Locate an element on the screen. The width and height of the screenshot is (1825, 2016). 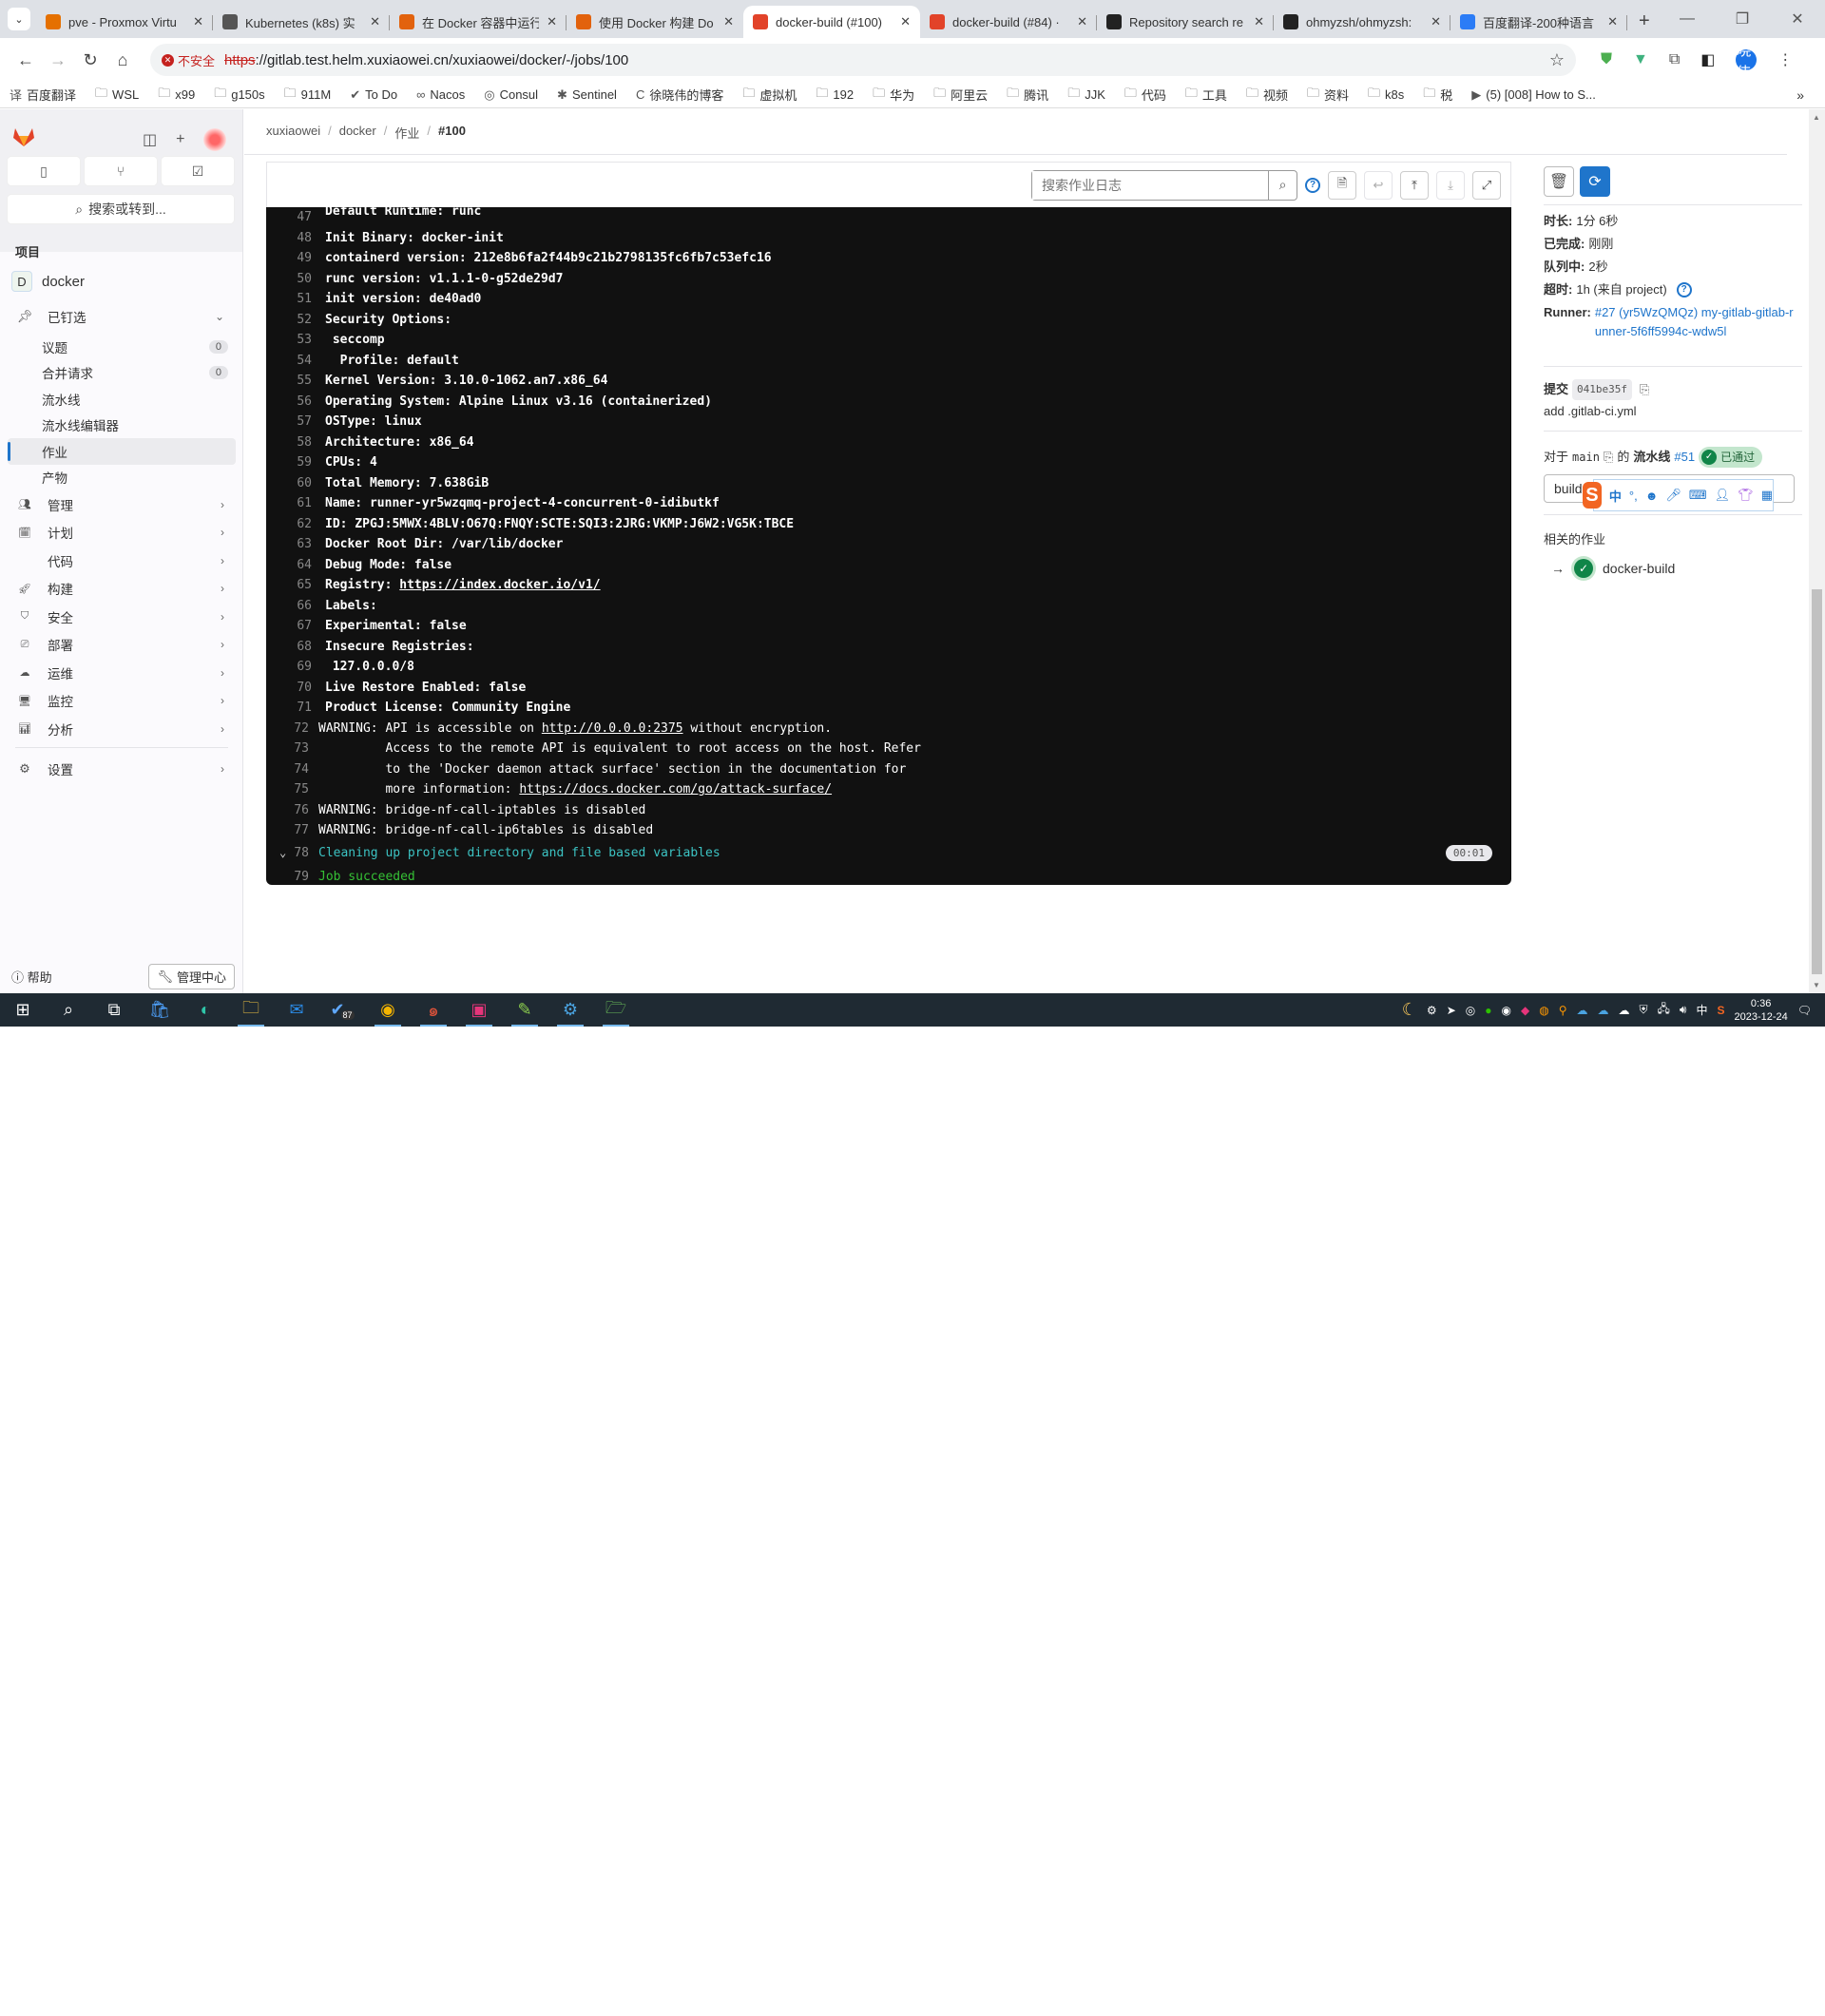
pipeline-link: #51 is located at coordinates (1684, 457).